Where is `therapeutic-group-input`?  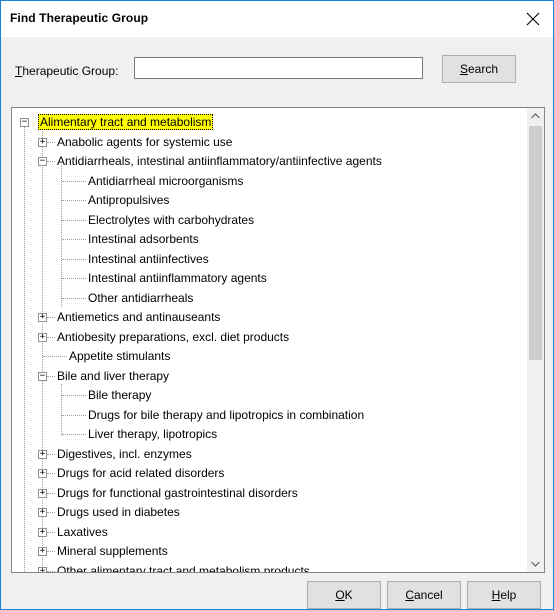
therapeutic-group-input is located at coordinates (278, 68).